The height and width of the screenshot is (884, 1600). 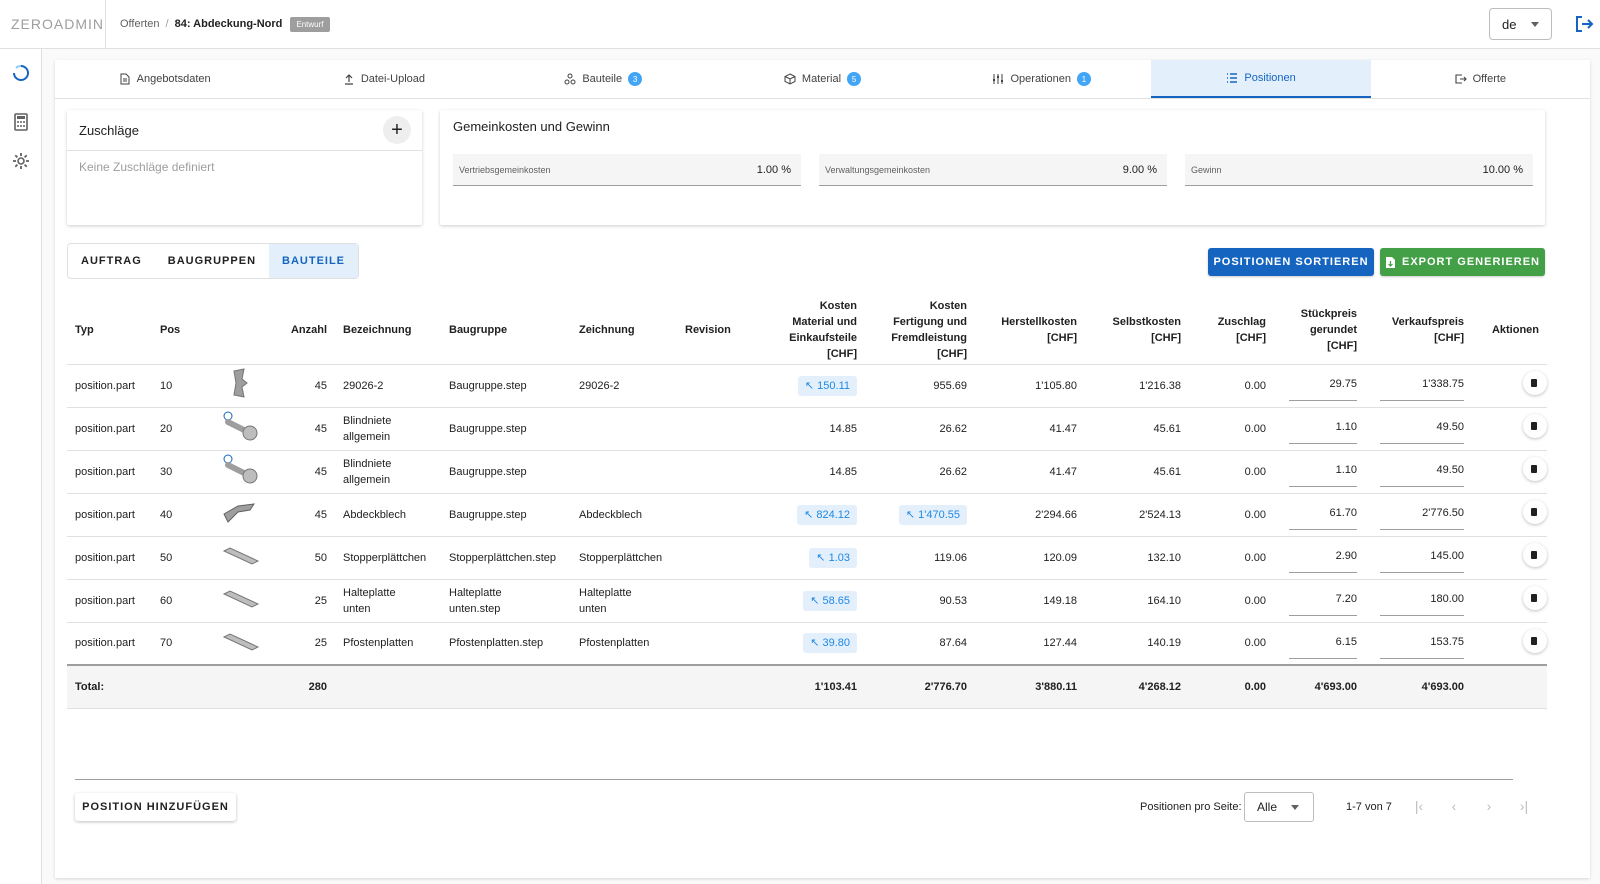 What do you see at coordinates (1323, 514) in the screenshot?
I see `stueckpreis-input: 61.70` at bounding box center [1323, 514].